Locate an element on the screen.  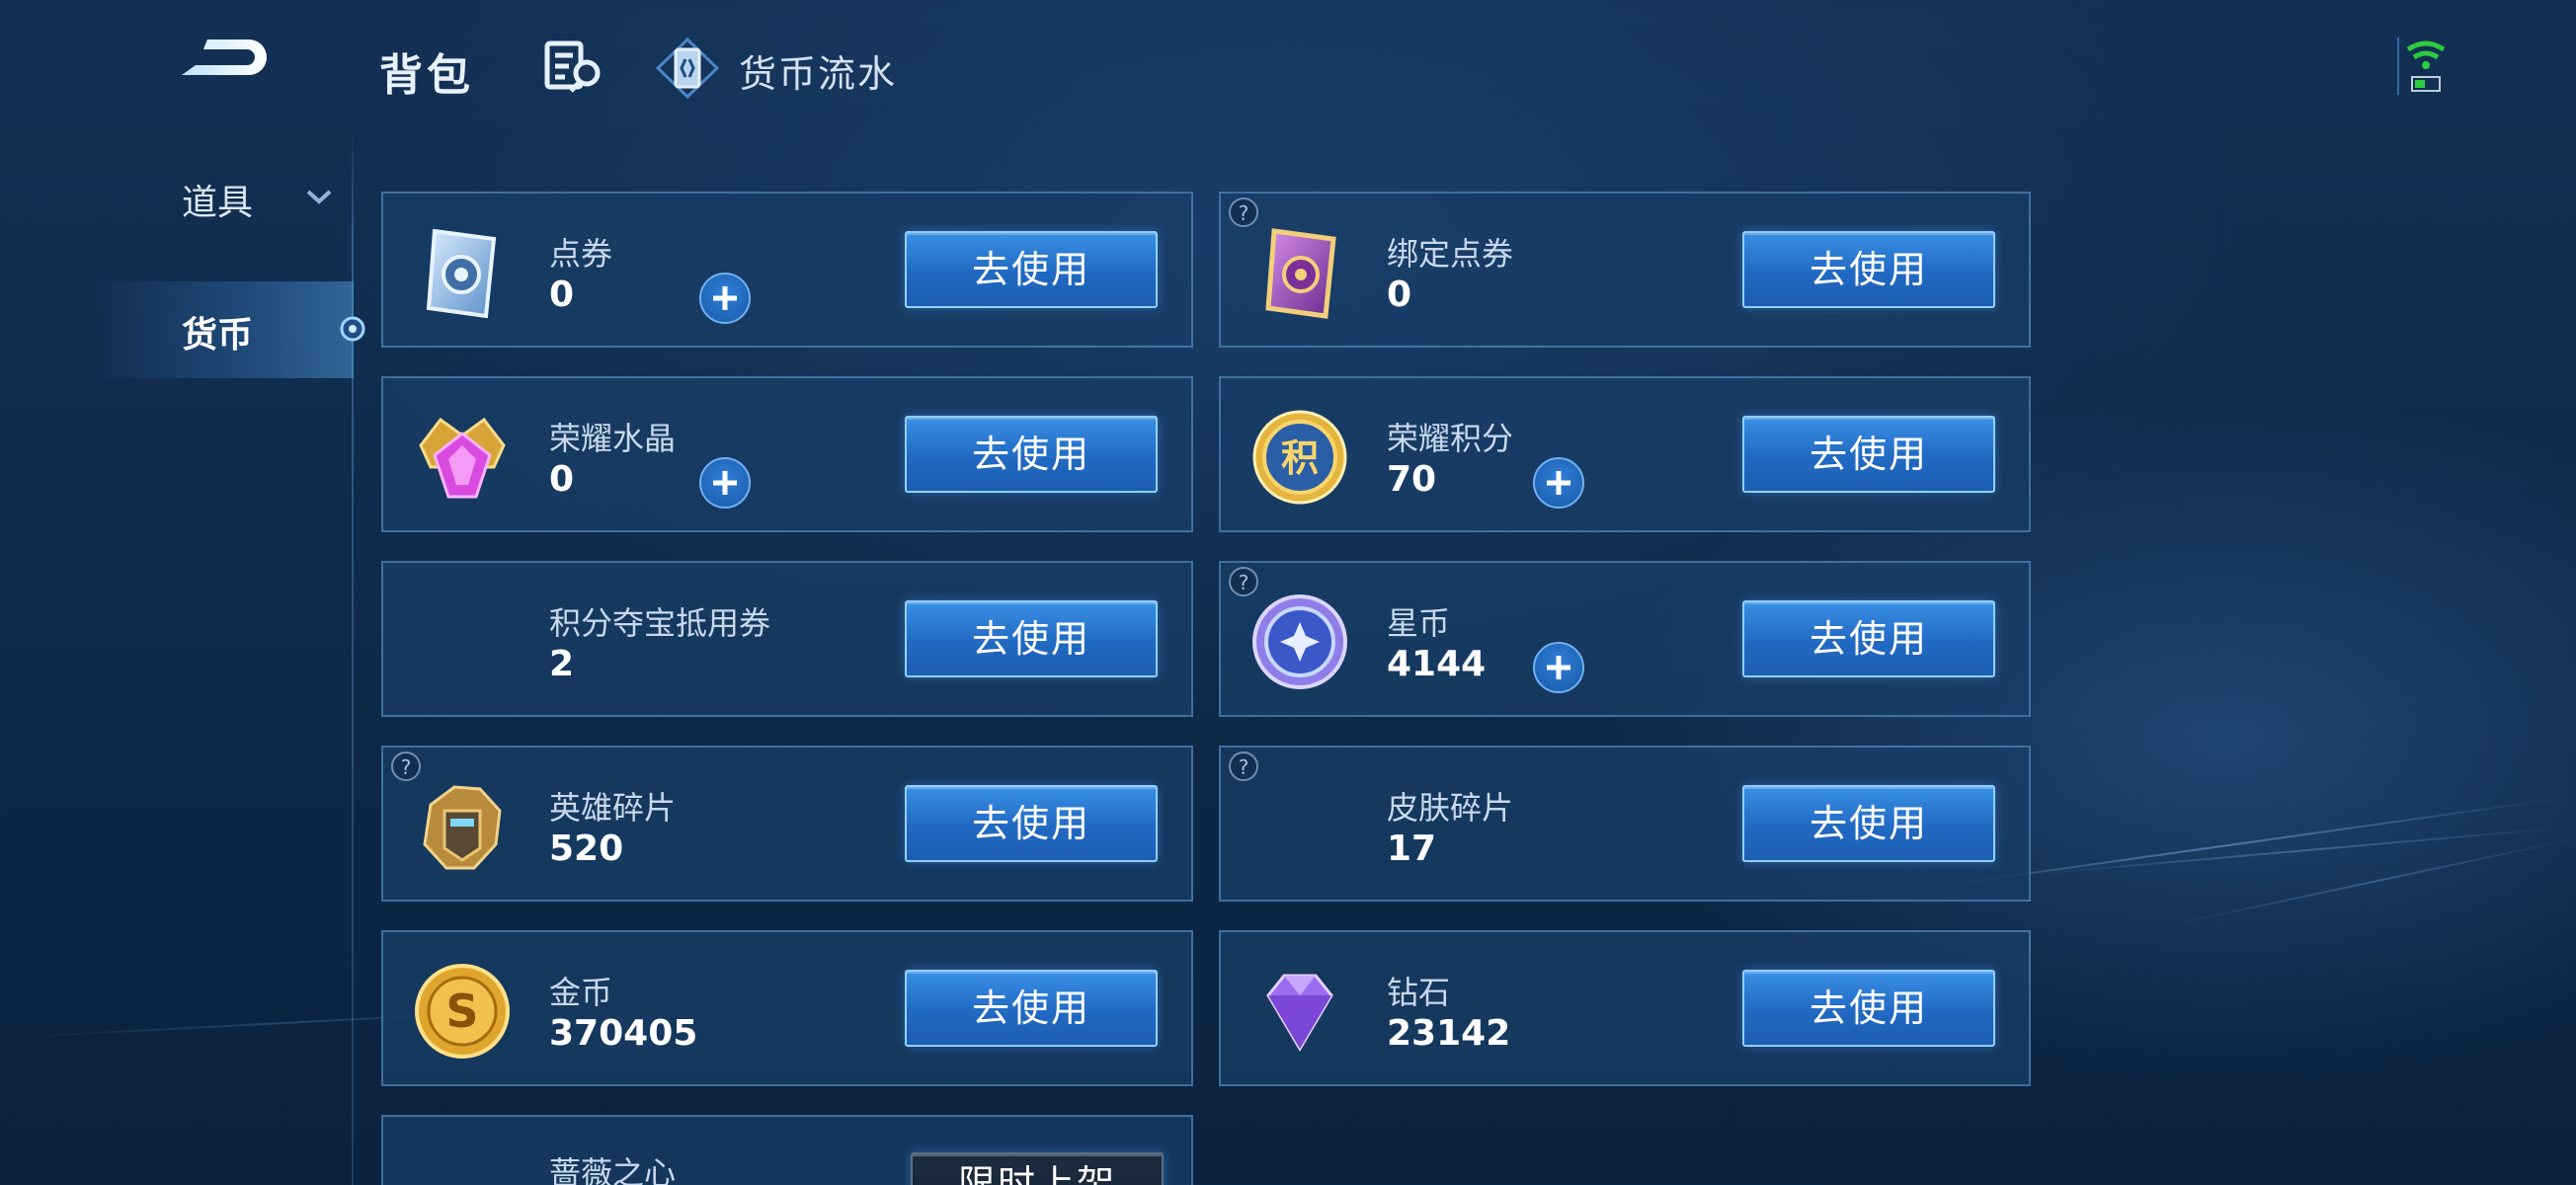
currency-card: ? 绑定点券 0 去使用 is located at coordinates (1625, 270).